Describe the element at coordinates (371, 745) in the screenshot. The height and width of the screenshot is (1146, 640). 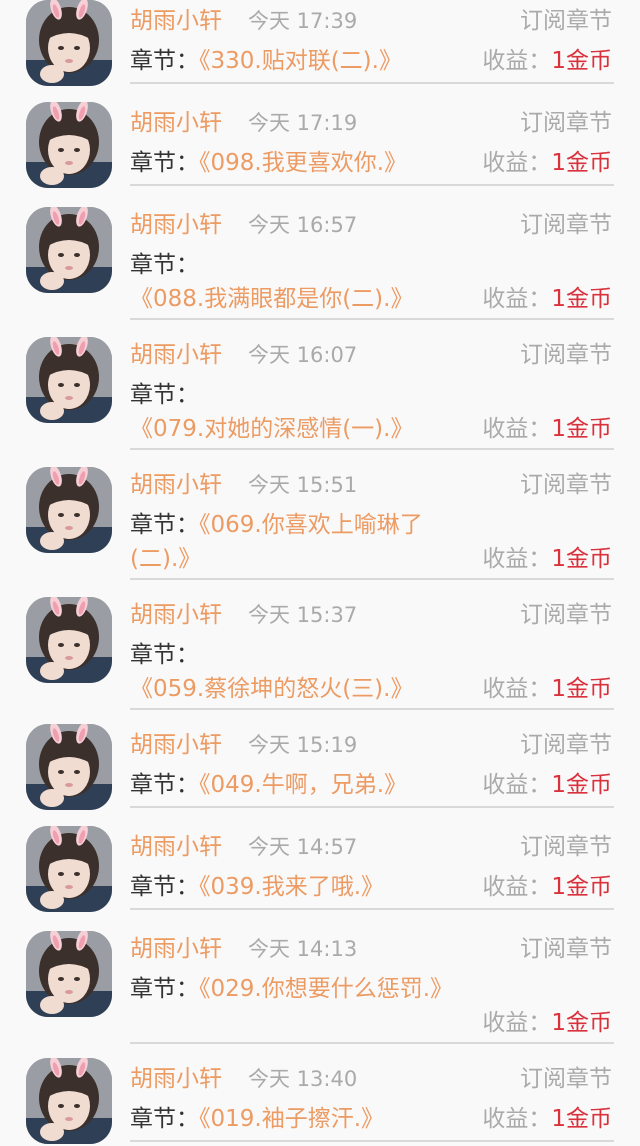
I see `record-header: 胡雨小轩 今天 15:19 订阅章节` at that location.